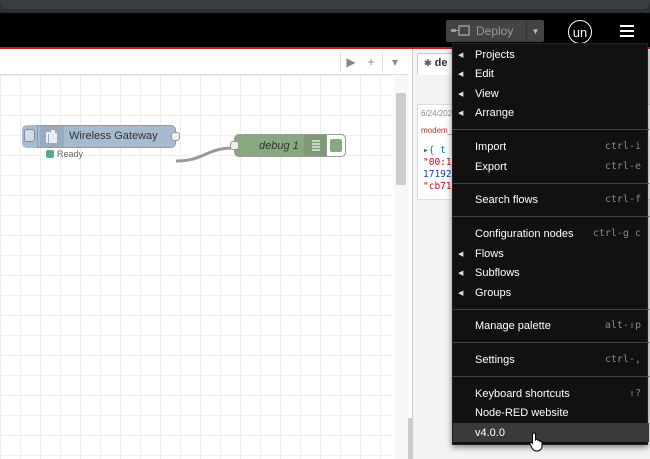 The height and width of the screenshot is (459, 650). Describe the element at coordinates (437, 113) in the screenshot. I see `debug-message-time: 6/24/202` at that location.